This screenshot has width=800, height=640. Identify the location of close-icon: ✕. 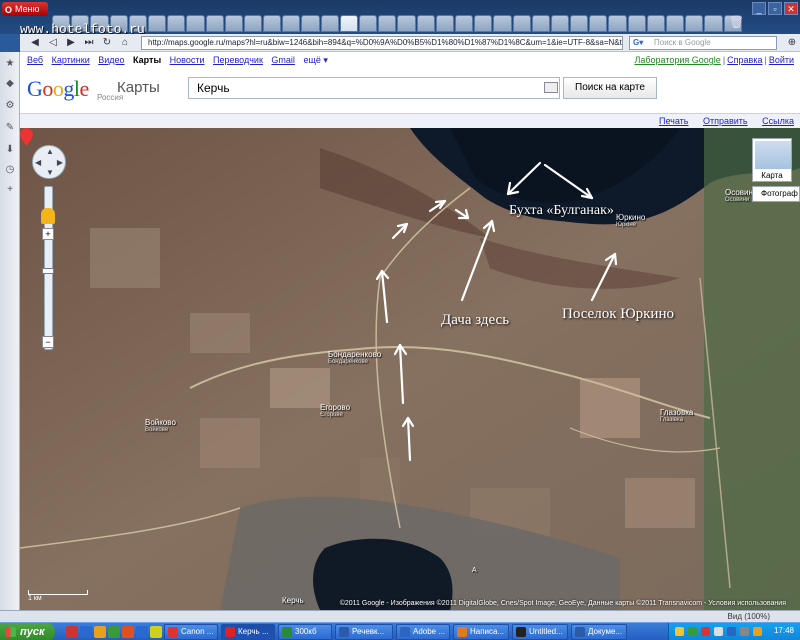
(791, 8).